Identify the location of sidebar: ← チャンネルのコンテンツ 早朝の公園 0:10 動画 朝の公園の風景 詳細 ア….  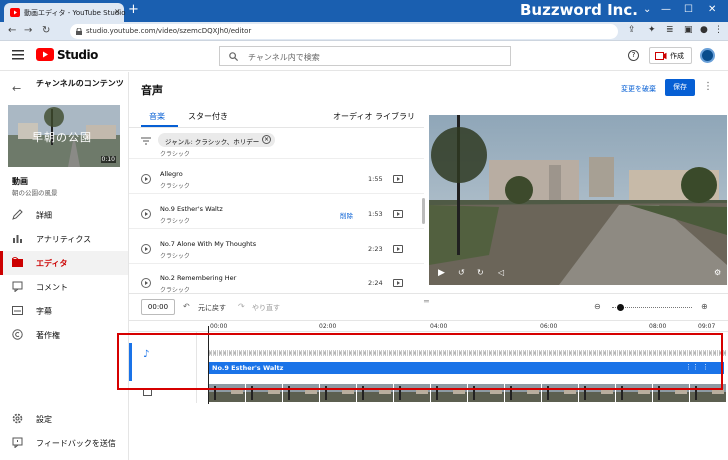
(64, 266).